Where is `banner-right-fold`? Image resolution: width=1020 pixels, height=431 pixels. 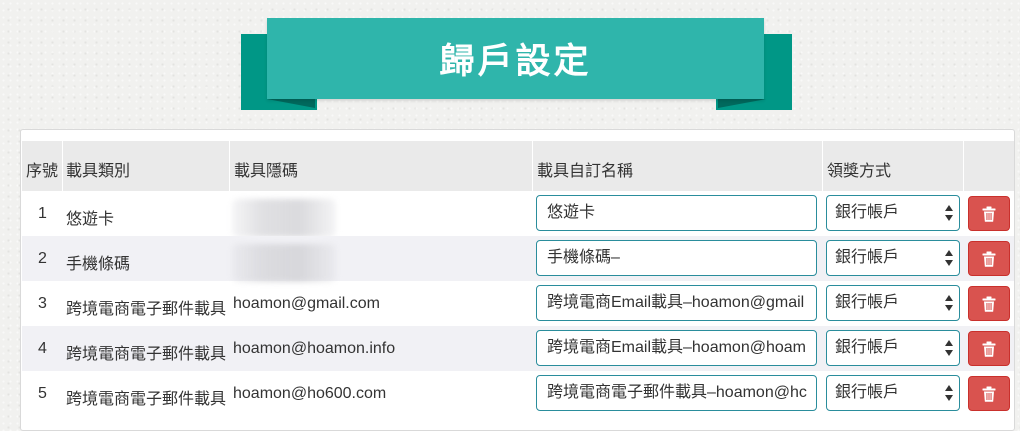 banner-right-fold is located at coordinates (742, 103).